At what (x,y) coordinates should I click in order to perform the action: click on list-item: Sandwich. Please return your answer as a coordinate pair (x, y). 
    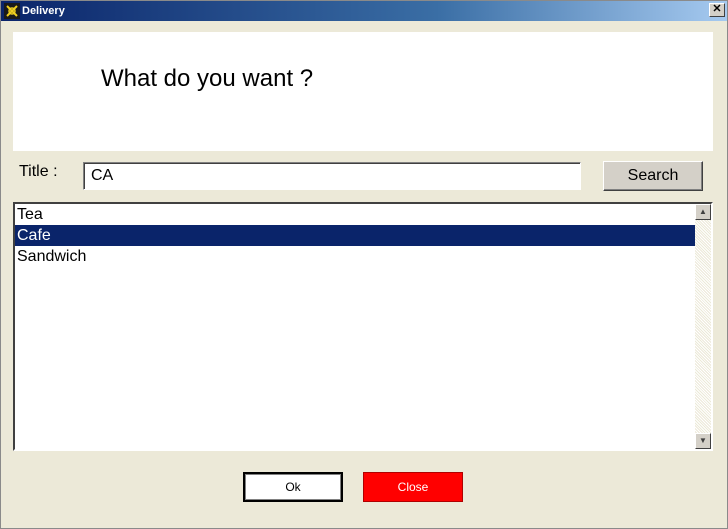
    Looking at the image, I should click on (355, 256).